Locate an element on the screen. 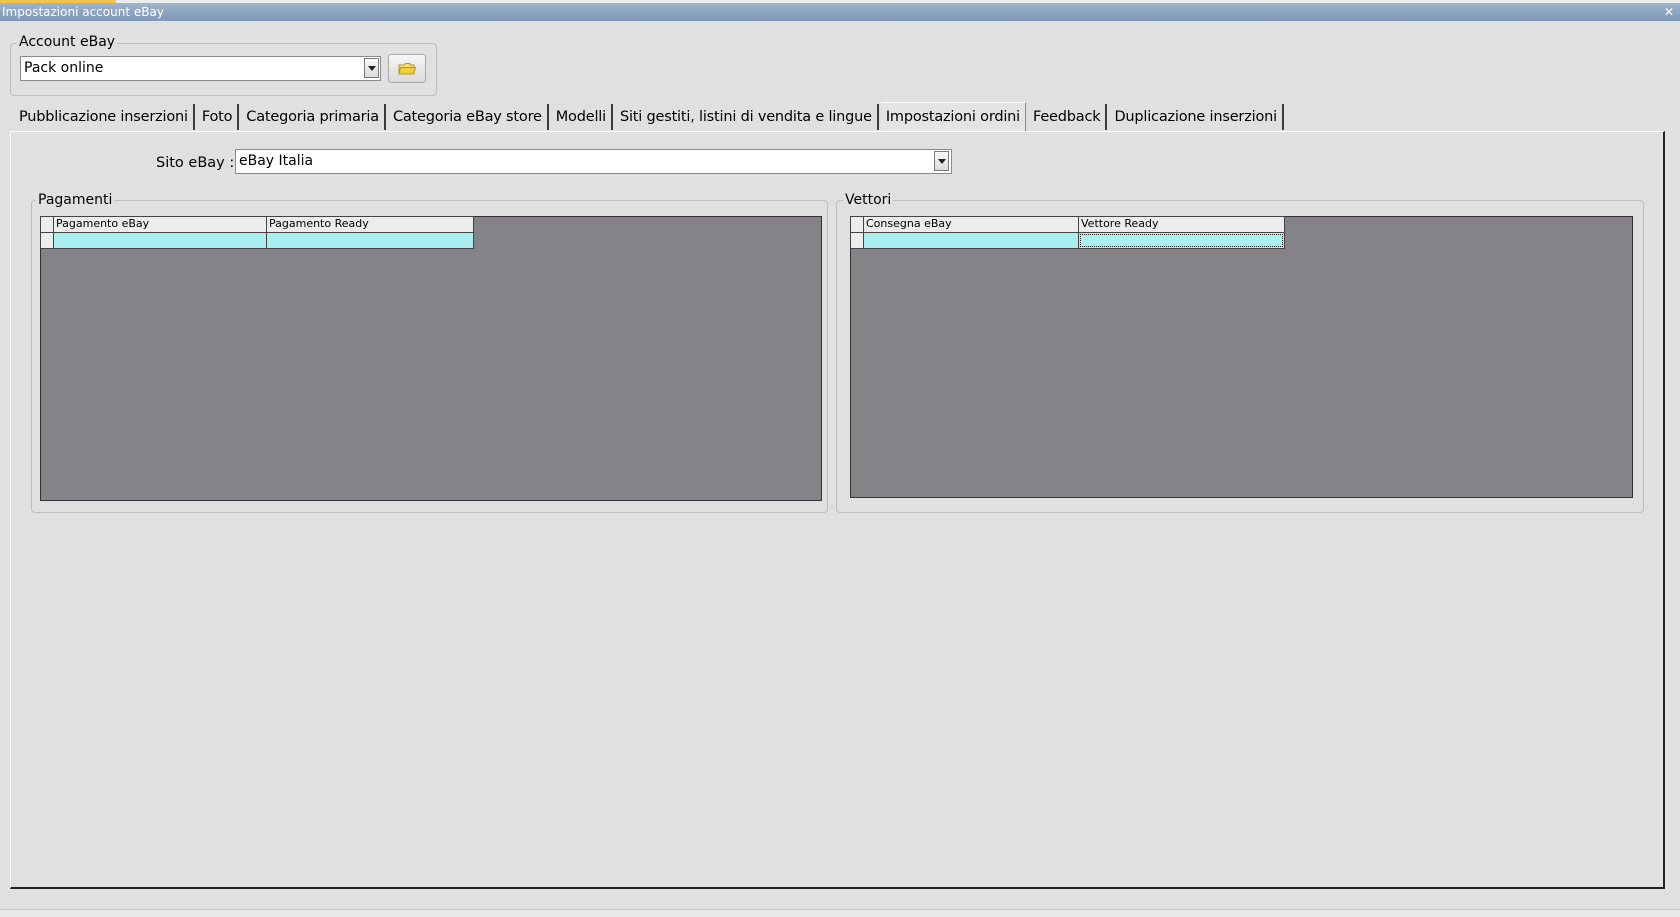  open-account-button is located at coordinates (407, 68).